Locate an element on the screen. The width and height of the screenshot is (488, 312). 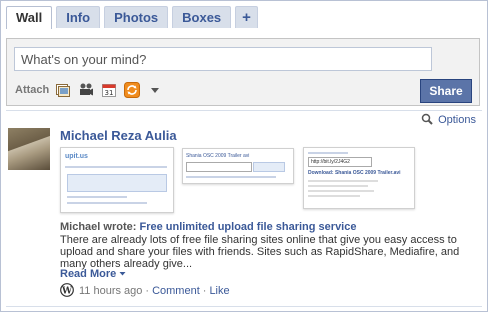
link-thumbnail-2: Shania OSC 2009 Trailer avi is located at coordinates (238, 166).